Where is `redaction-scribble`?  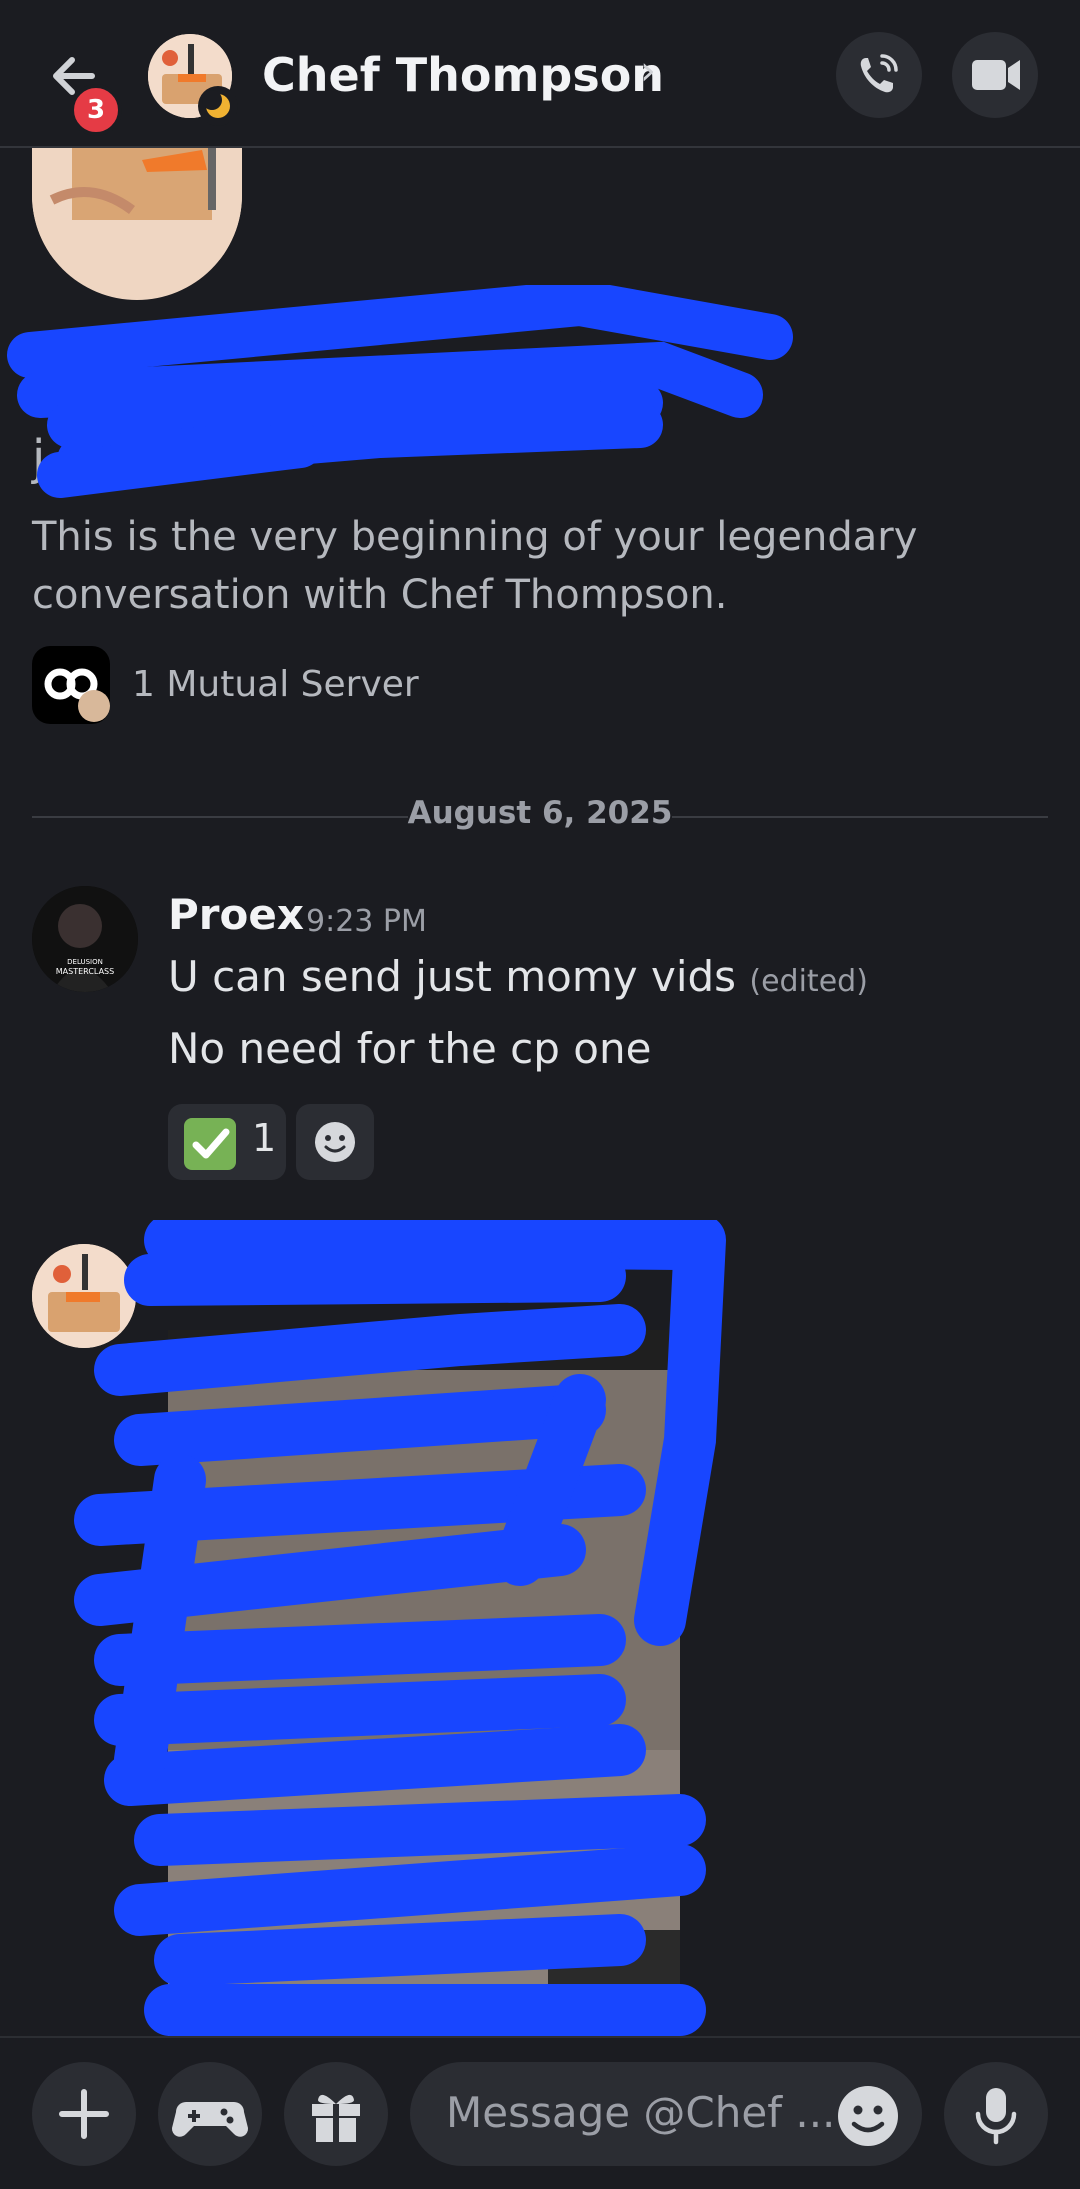
redaction-scribble is located at coordinates (400, 391).